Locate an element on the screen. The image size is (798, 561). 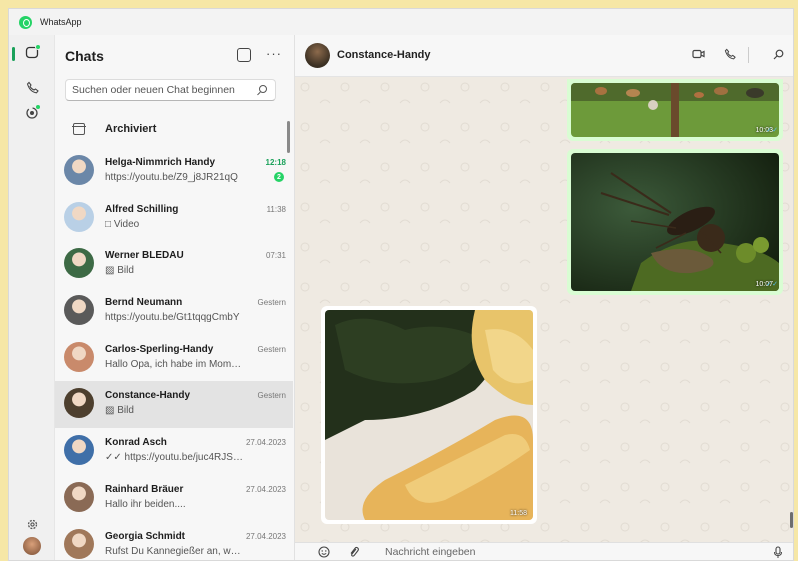
active-indicator is located at coordinates (13, 54).